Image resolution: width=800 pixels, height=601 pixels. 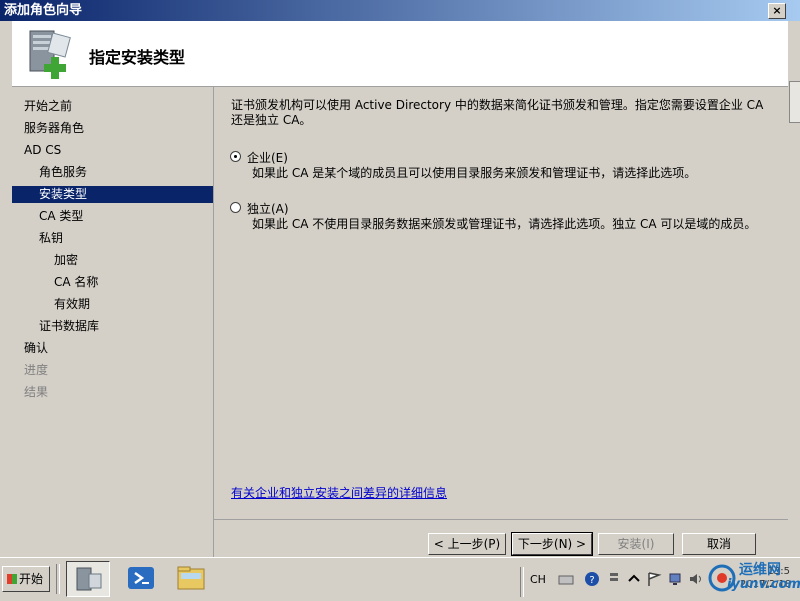 I want to click on button-separator, so click(x=501, y=519).